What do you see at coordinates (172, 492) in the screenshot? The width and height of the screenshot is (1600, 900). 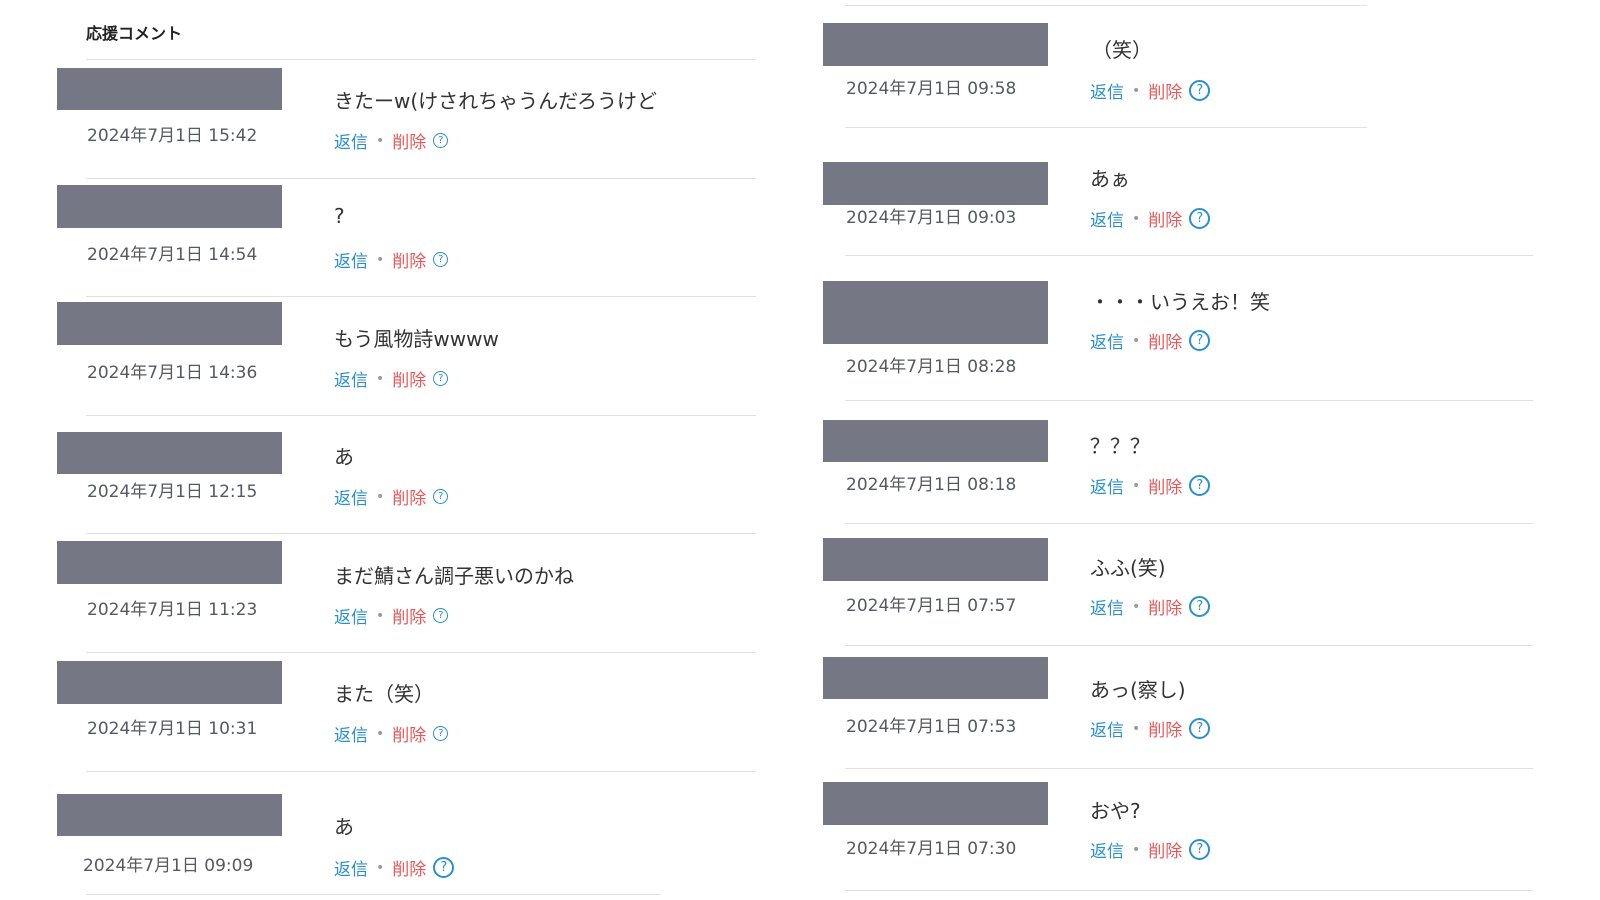 I see `comment-date: 2024年7月1日 12:15` at bounding box center [172, 492].